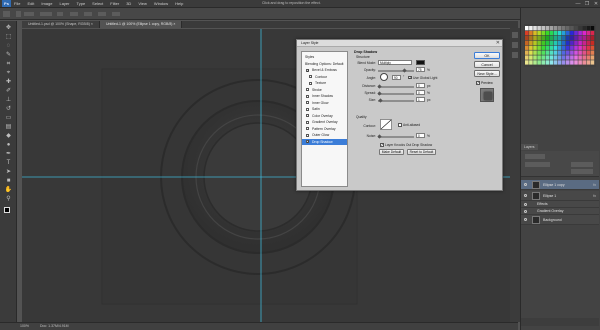 The width and height of the screenshot is (600, 330). Describe the element at coordinates (478, 82) in the screenshot. I see `preview-checkbox` at that location.